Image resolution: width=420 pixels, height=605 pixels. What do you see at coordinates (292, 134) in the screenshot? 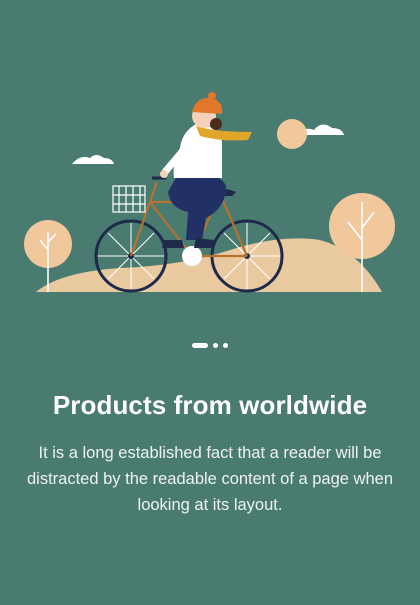
I see `sun-icon` at bounding box center [292, 134].